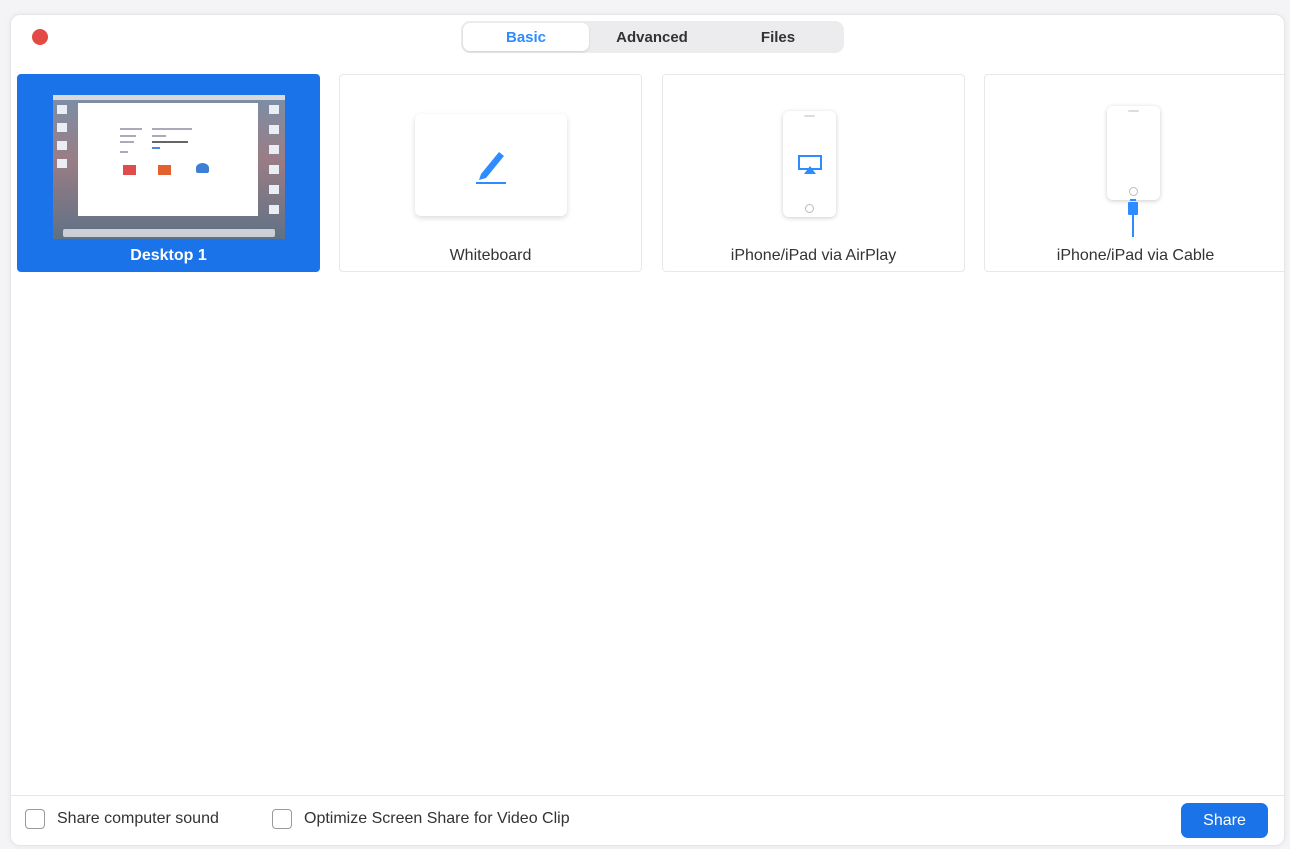 Image resolution: width=1290 pixels, height=849 pixels. What do you see at coordinates (1224, 820) in the screenshot?
I see `share-button: Share` at bounding box center [1224, 820].